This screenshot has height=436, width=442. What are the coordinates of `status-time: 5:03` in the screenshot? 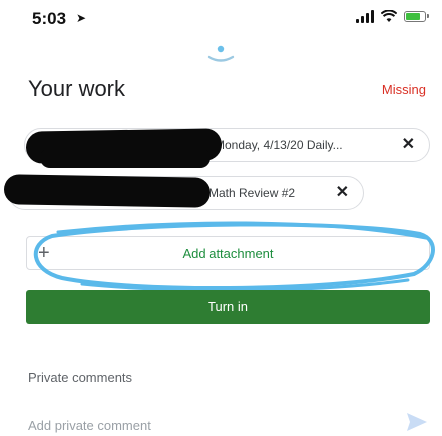 It's located at (49, 18).